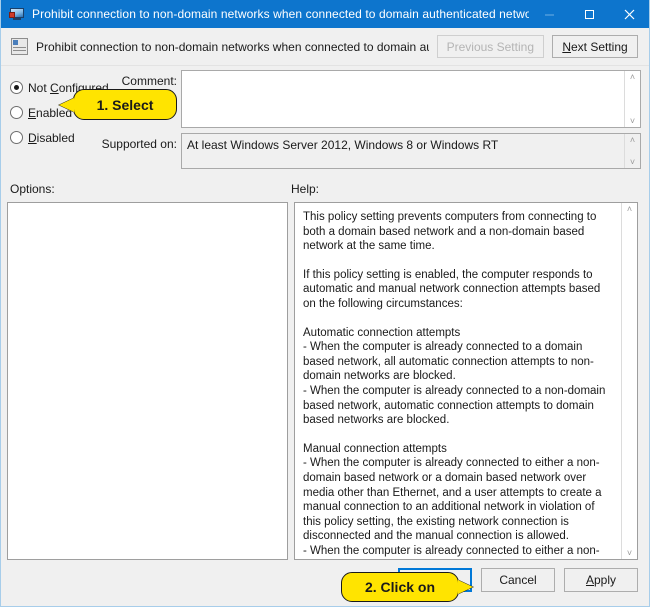  What do you see at coordinates (149, 81) in the screenshot?
I see `comment-label: Comment:` at bounding box center [149, 81].